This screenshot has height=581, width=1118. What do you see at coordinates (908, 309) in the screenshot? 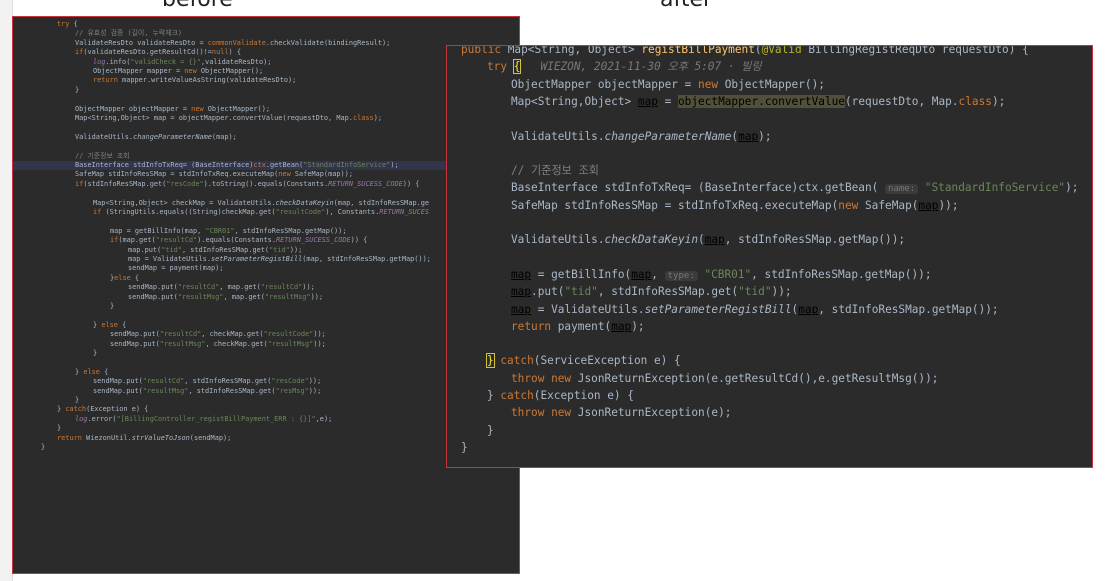
I see `after-code-token: , stdInfoResSMap.getMap());` at bounding box center [908, 309].